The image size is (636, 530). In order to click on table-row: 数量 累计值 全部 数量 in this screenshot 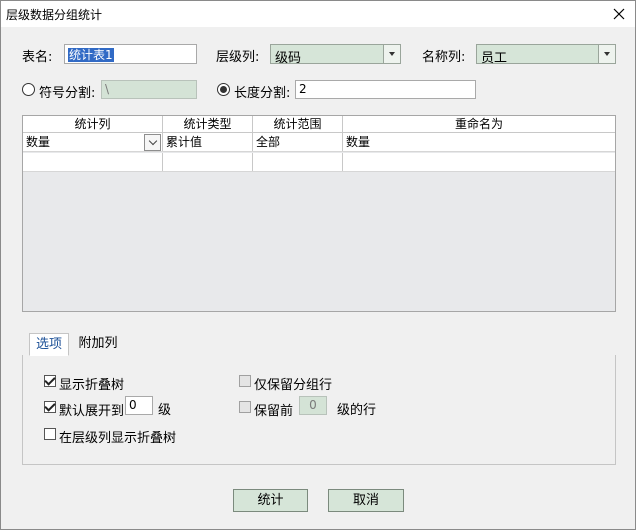, I will do `click(319, 142)`.